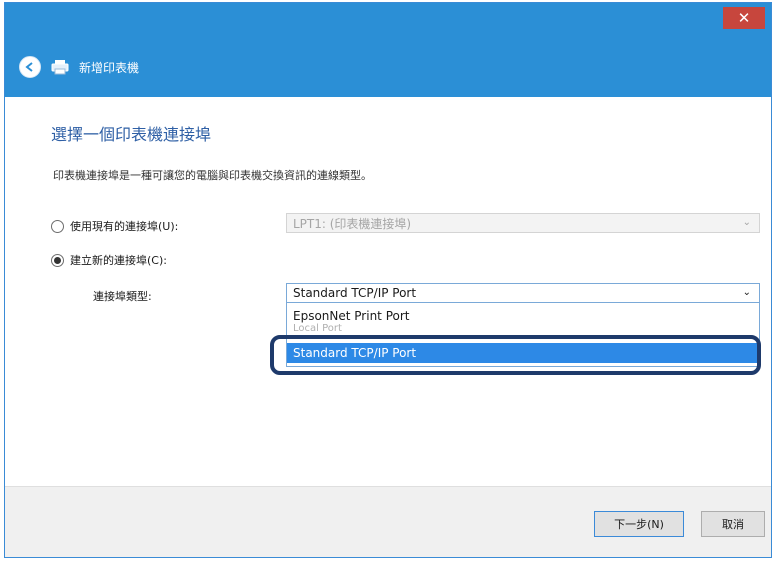 This screenshot has width=776, height=562. I want to click on port-type-select: Standard TCP/IP Port ⌄, so click(523, 293).